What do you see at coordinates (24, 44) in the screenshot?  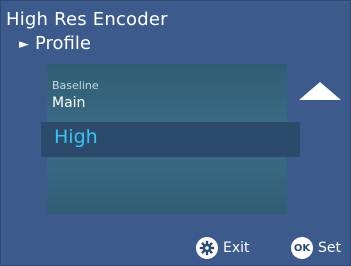 I see `play-arrow-icon: ►` at bounding box center [24, 44].